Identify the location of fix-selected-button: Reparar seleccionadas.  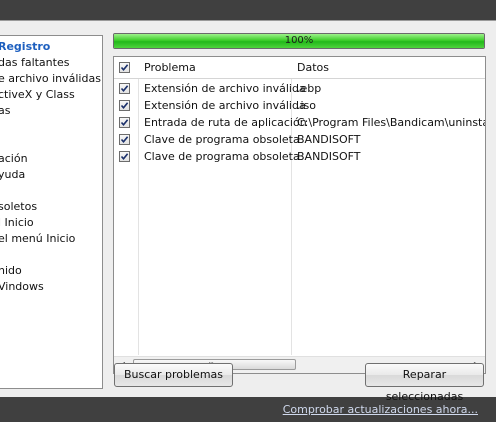
(424, 383).